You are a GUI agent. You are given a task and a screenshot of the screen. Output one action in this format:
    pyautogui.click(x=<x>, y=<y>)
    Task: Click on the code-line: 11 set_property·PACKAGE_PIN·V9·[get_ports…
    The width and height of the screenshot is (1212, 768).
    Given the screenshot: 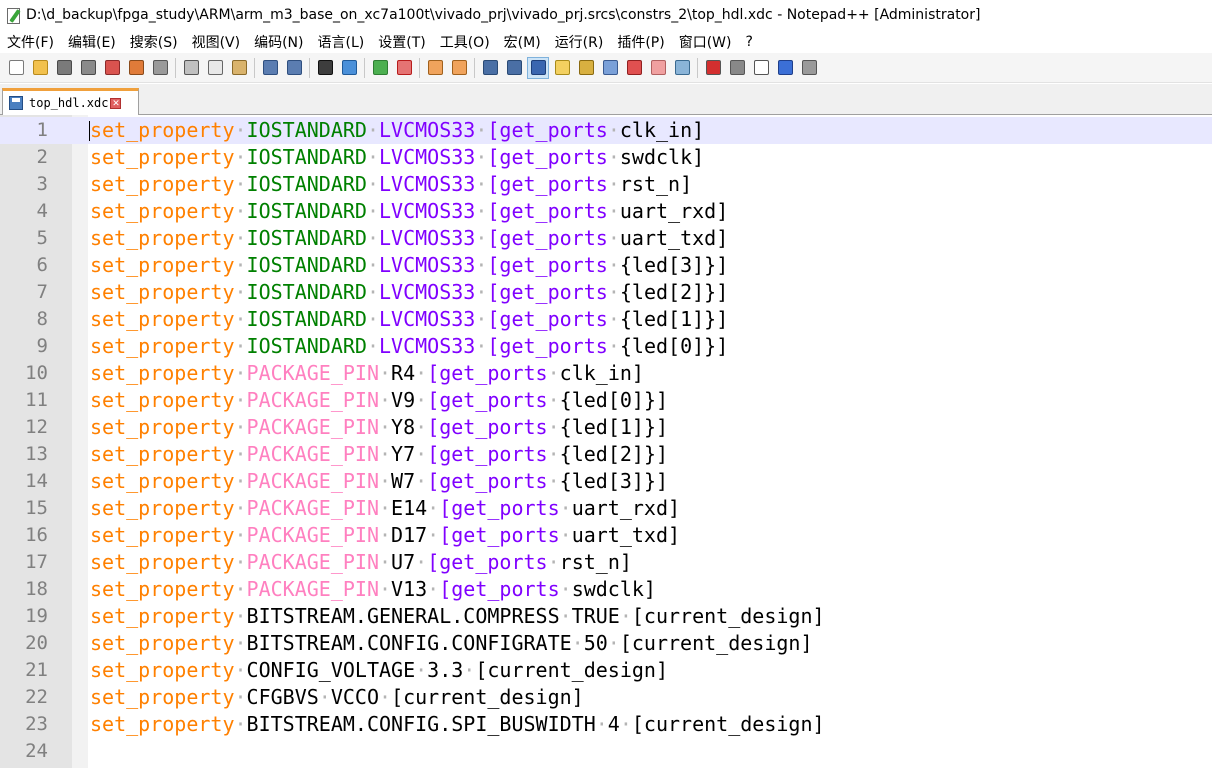 What is the action you would take?
    pyautogui.click(x=606, y=400)
    